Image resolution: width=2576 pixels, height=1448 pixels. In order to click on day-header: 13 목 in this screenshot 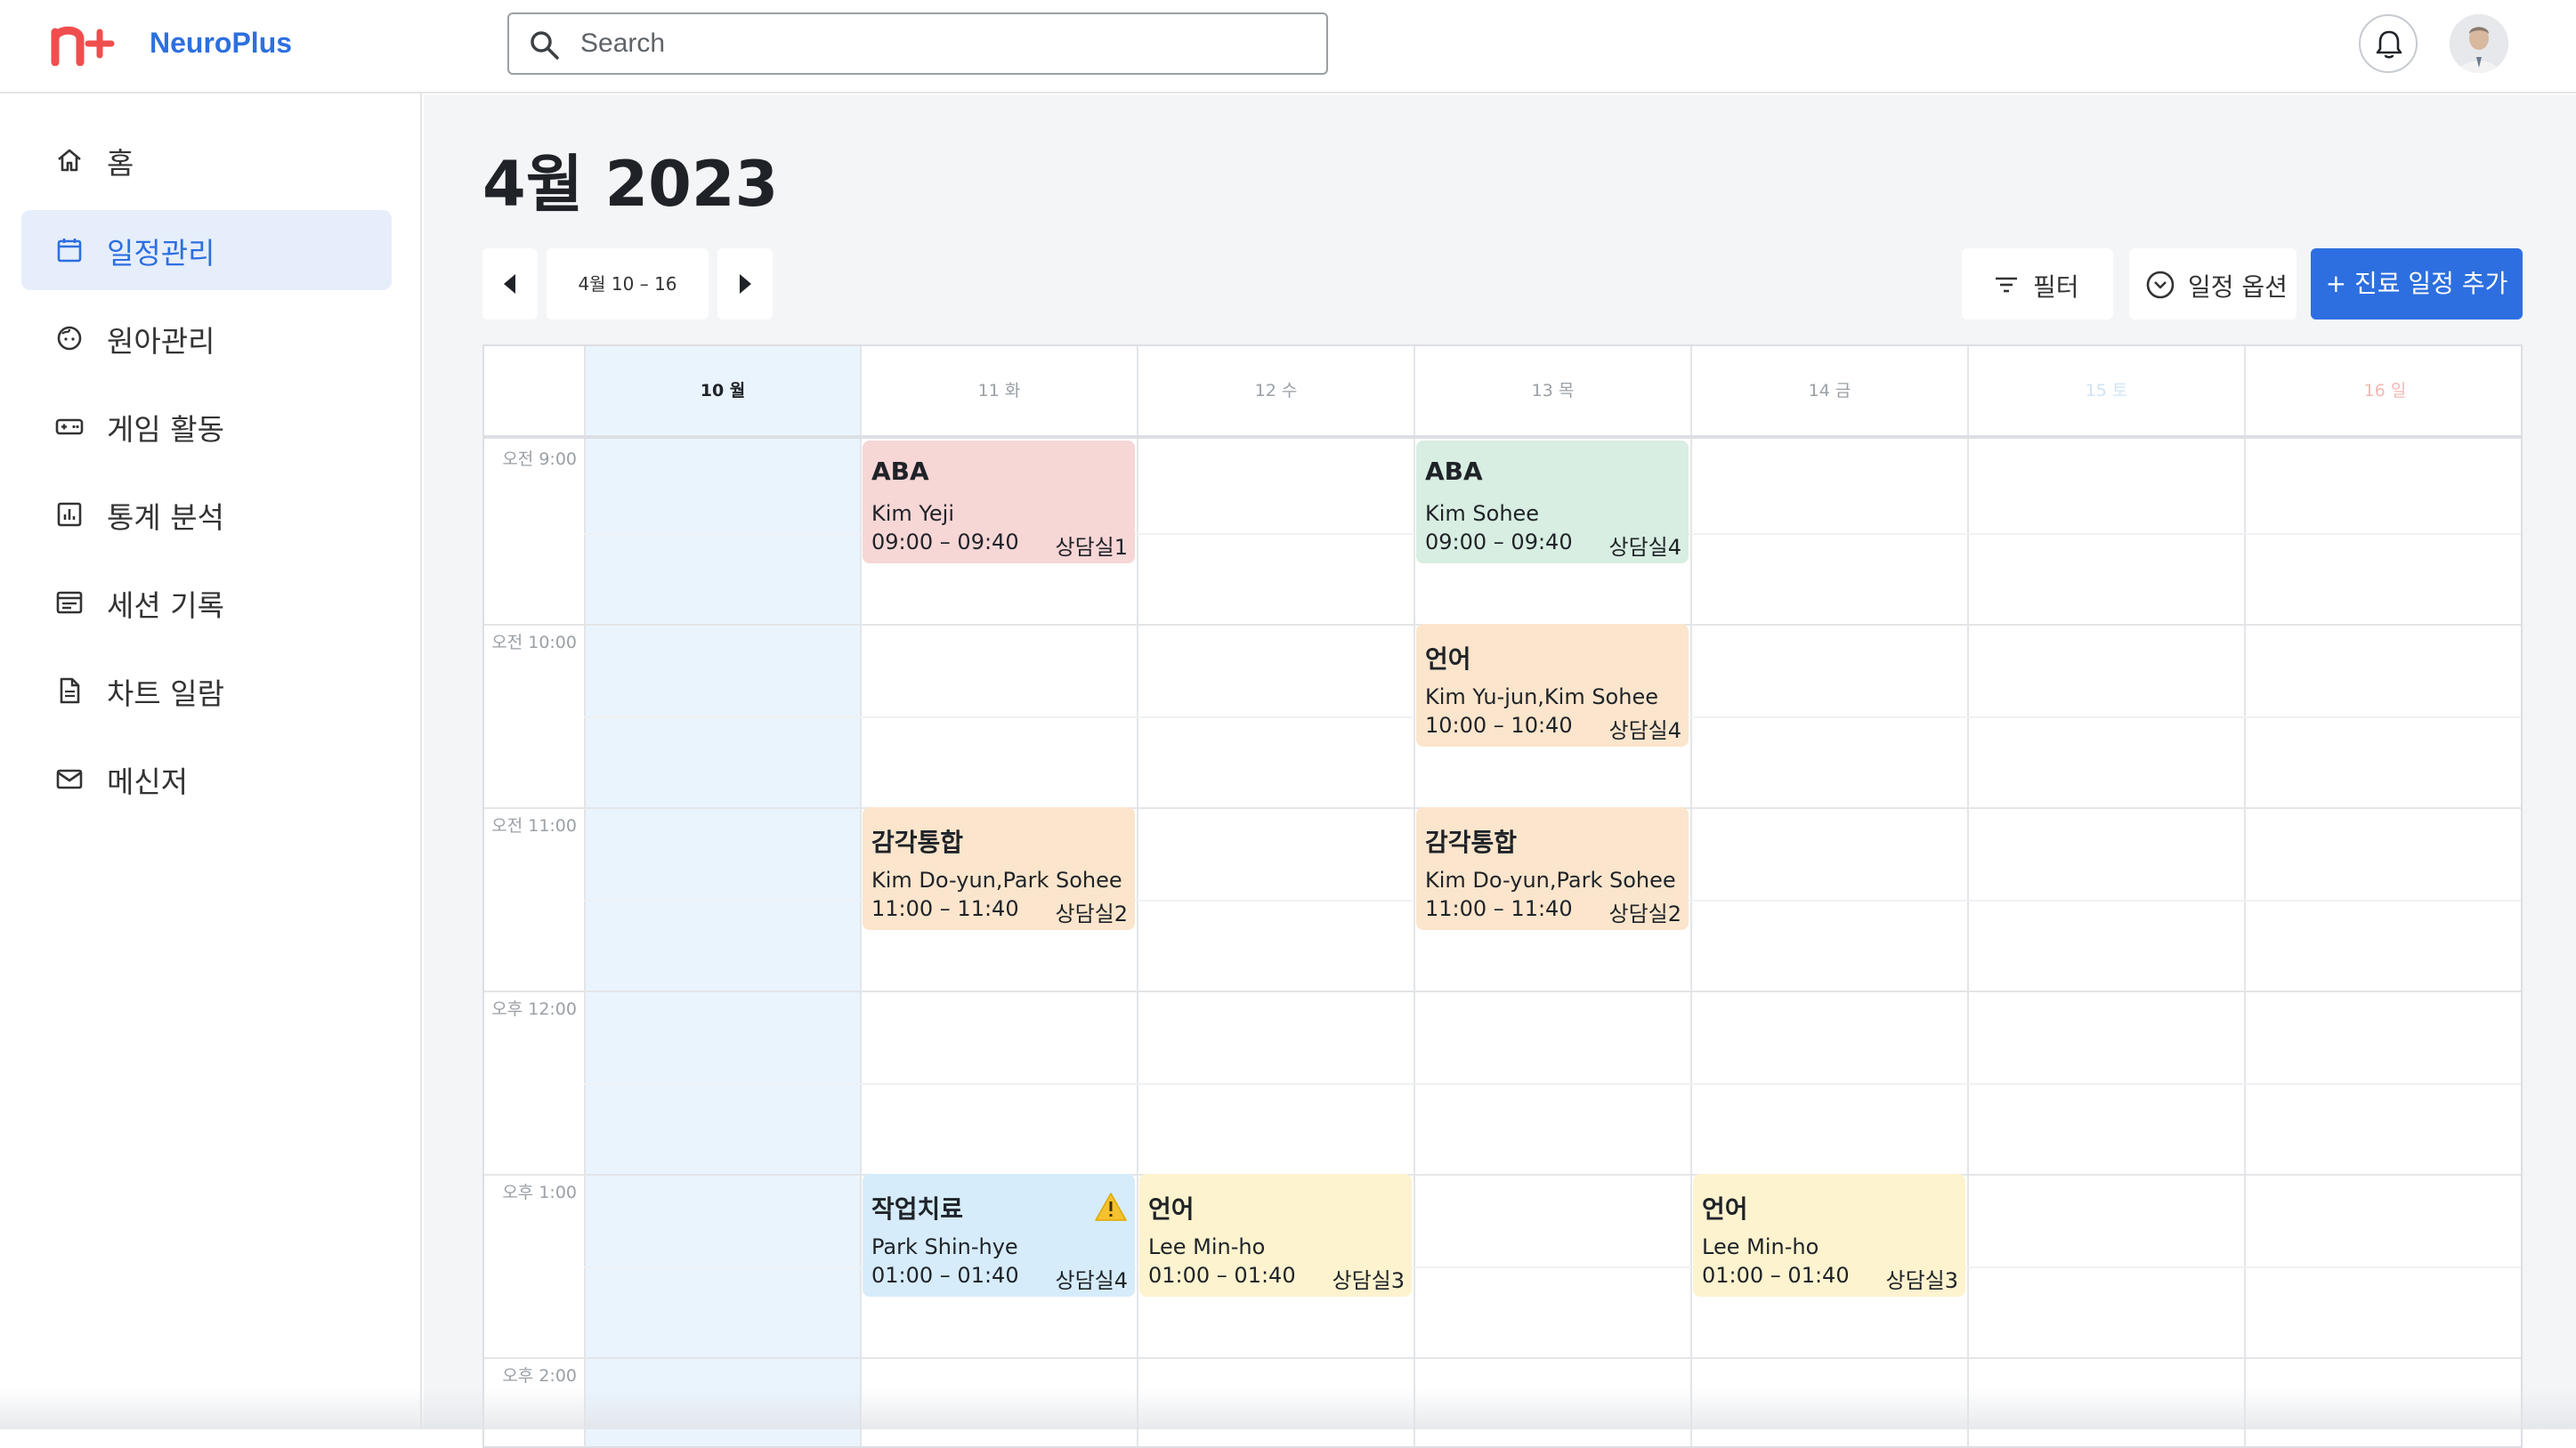, I will do `click(1552, 390)`.